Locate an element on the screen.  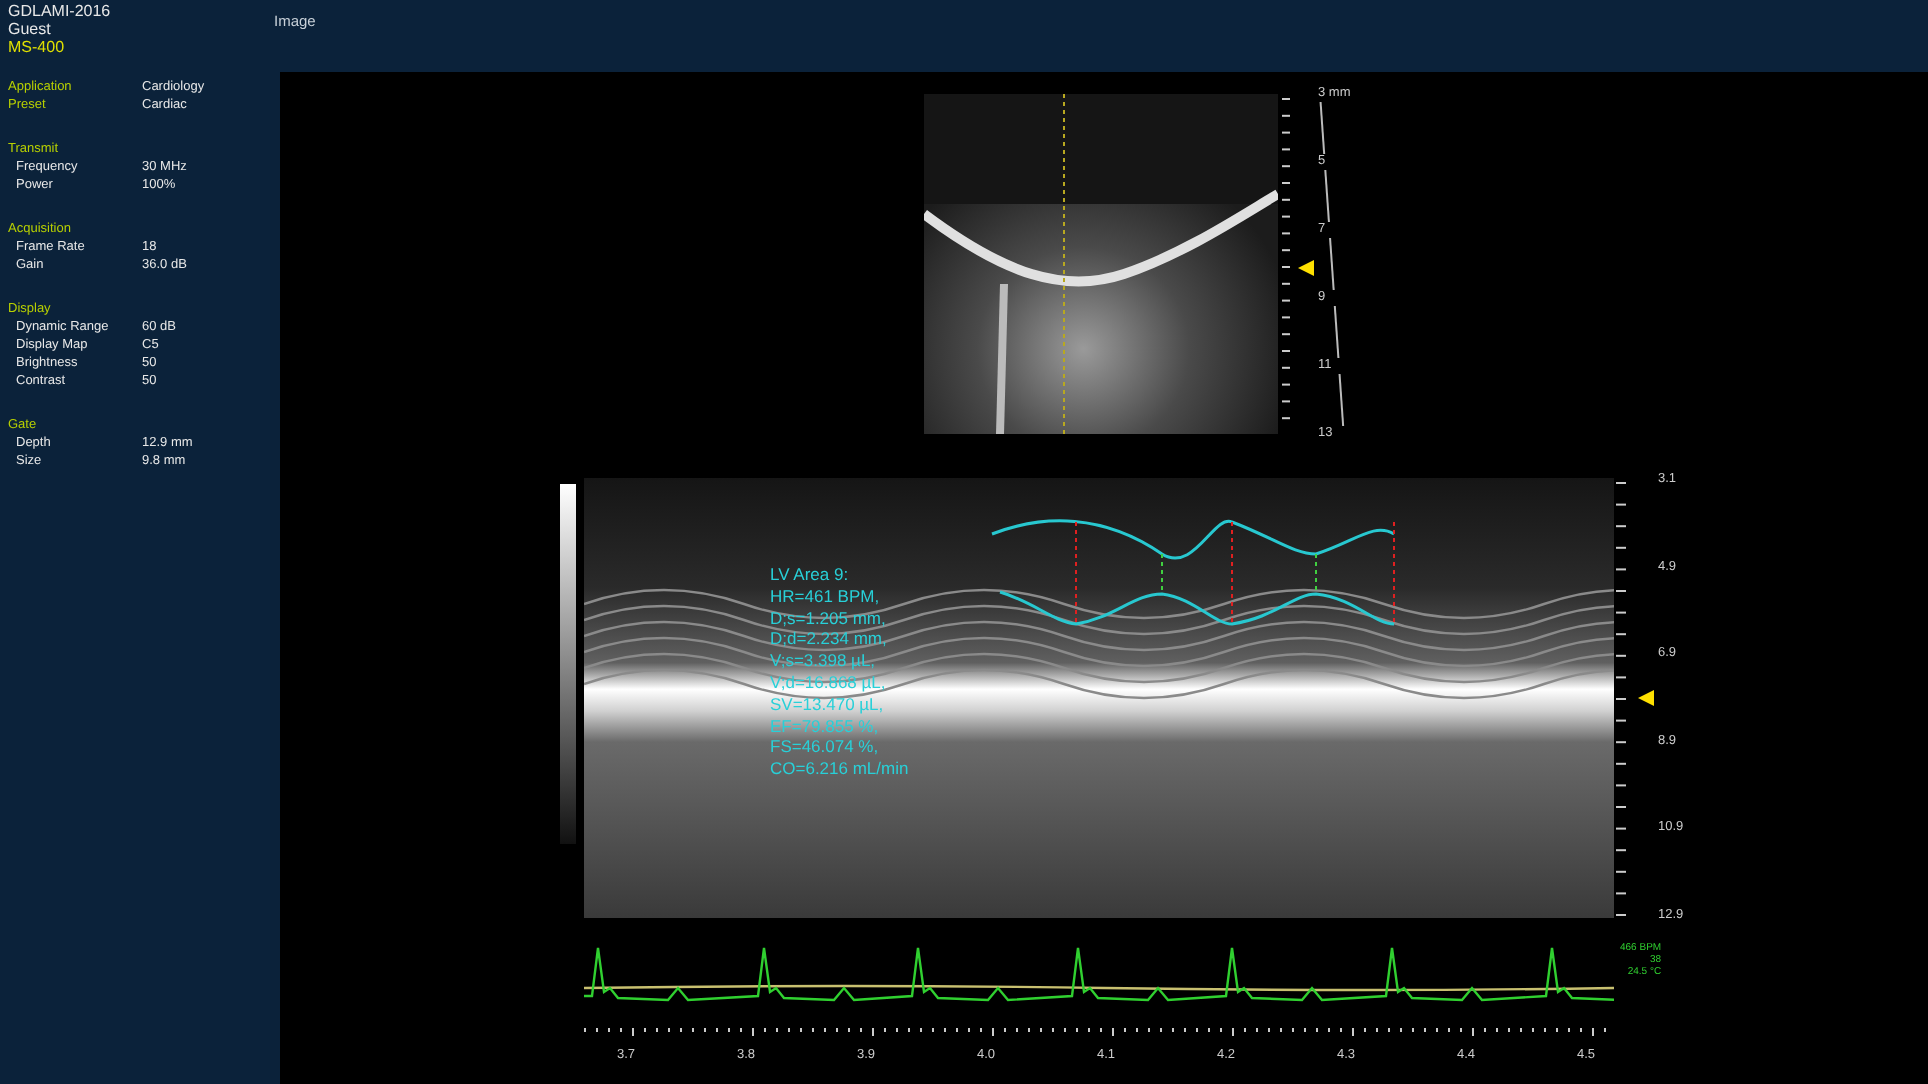
measurement-text: V;d=16.868 µL, is located at coordinates (829, 682).